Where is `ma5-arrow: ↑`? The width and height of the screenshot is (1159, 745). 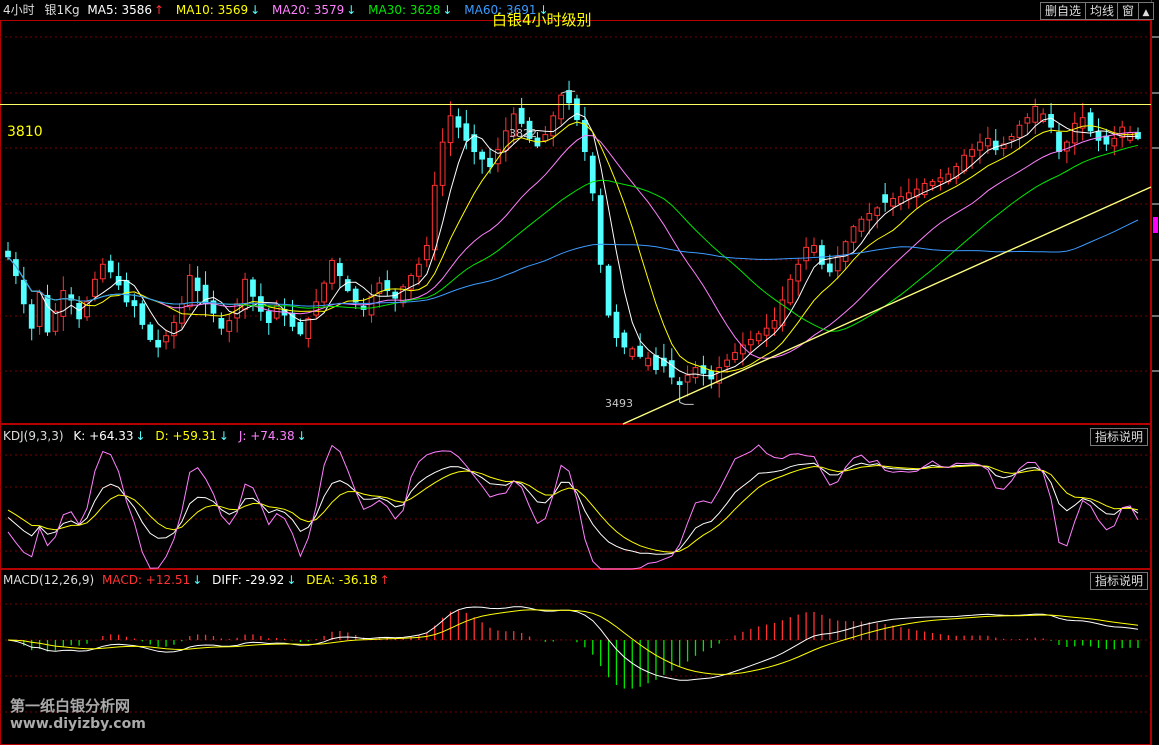 ma5-arrow: ↑ is located at coordinates (159, 10).